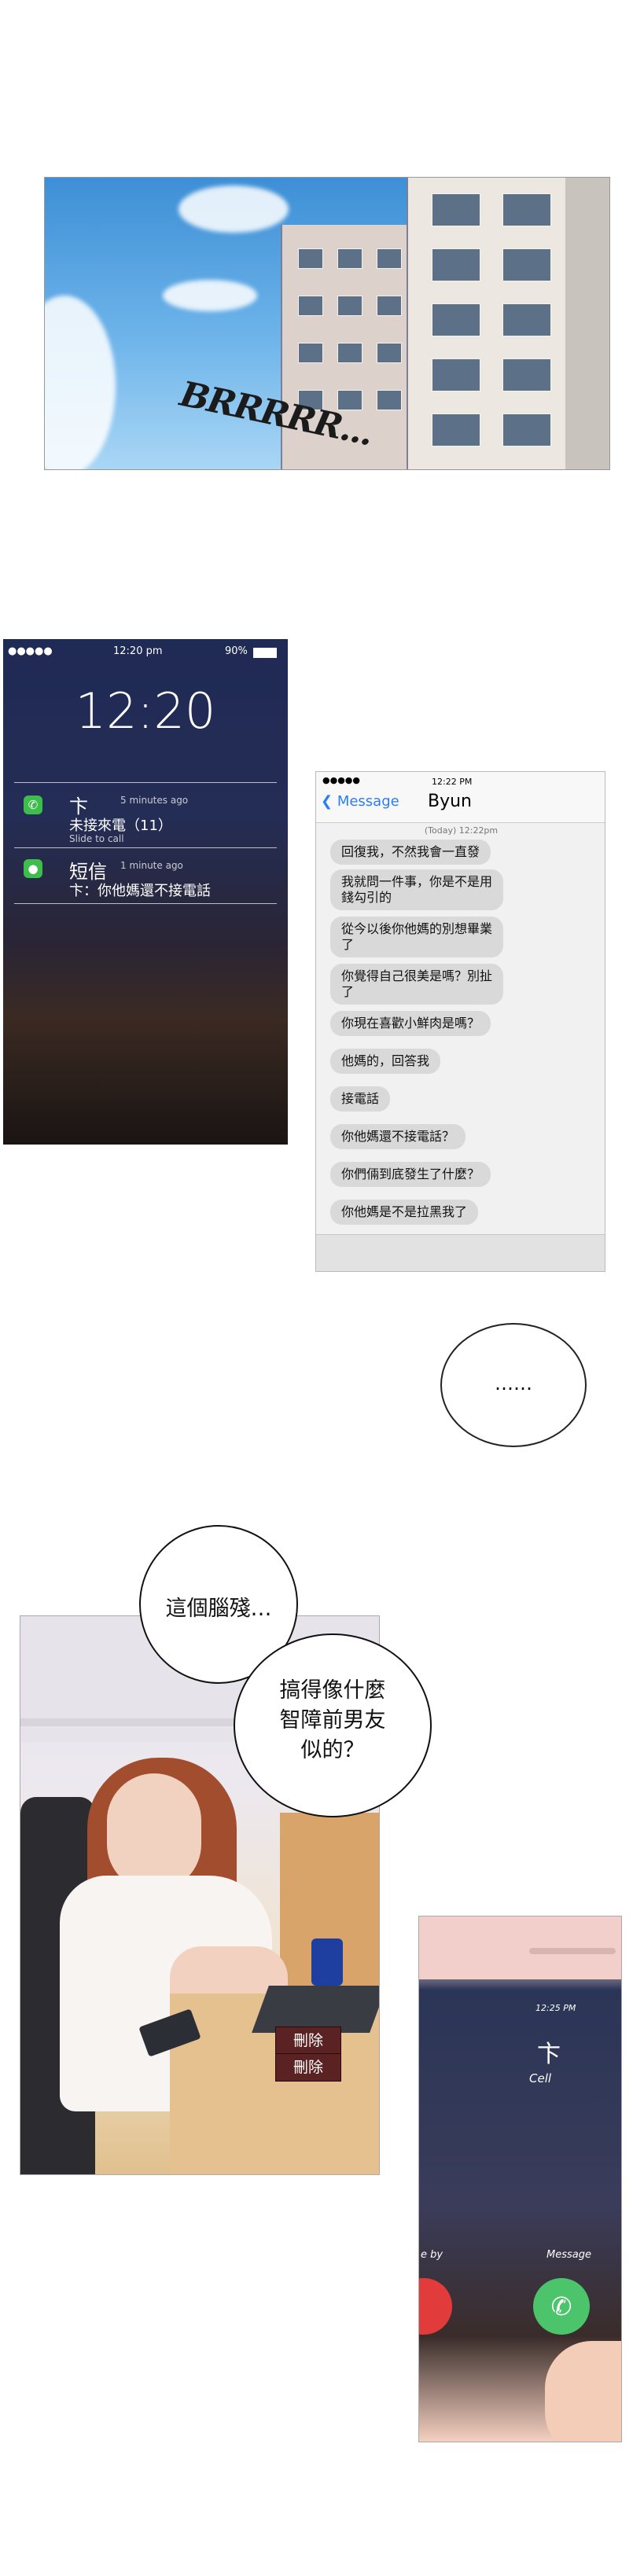 This screenshot has height=2576, width=644. I want to click on notification-body: 未接來電（11）, so click(120, 826).